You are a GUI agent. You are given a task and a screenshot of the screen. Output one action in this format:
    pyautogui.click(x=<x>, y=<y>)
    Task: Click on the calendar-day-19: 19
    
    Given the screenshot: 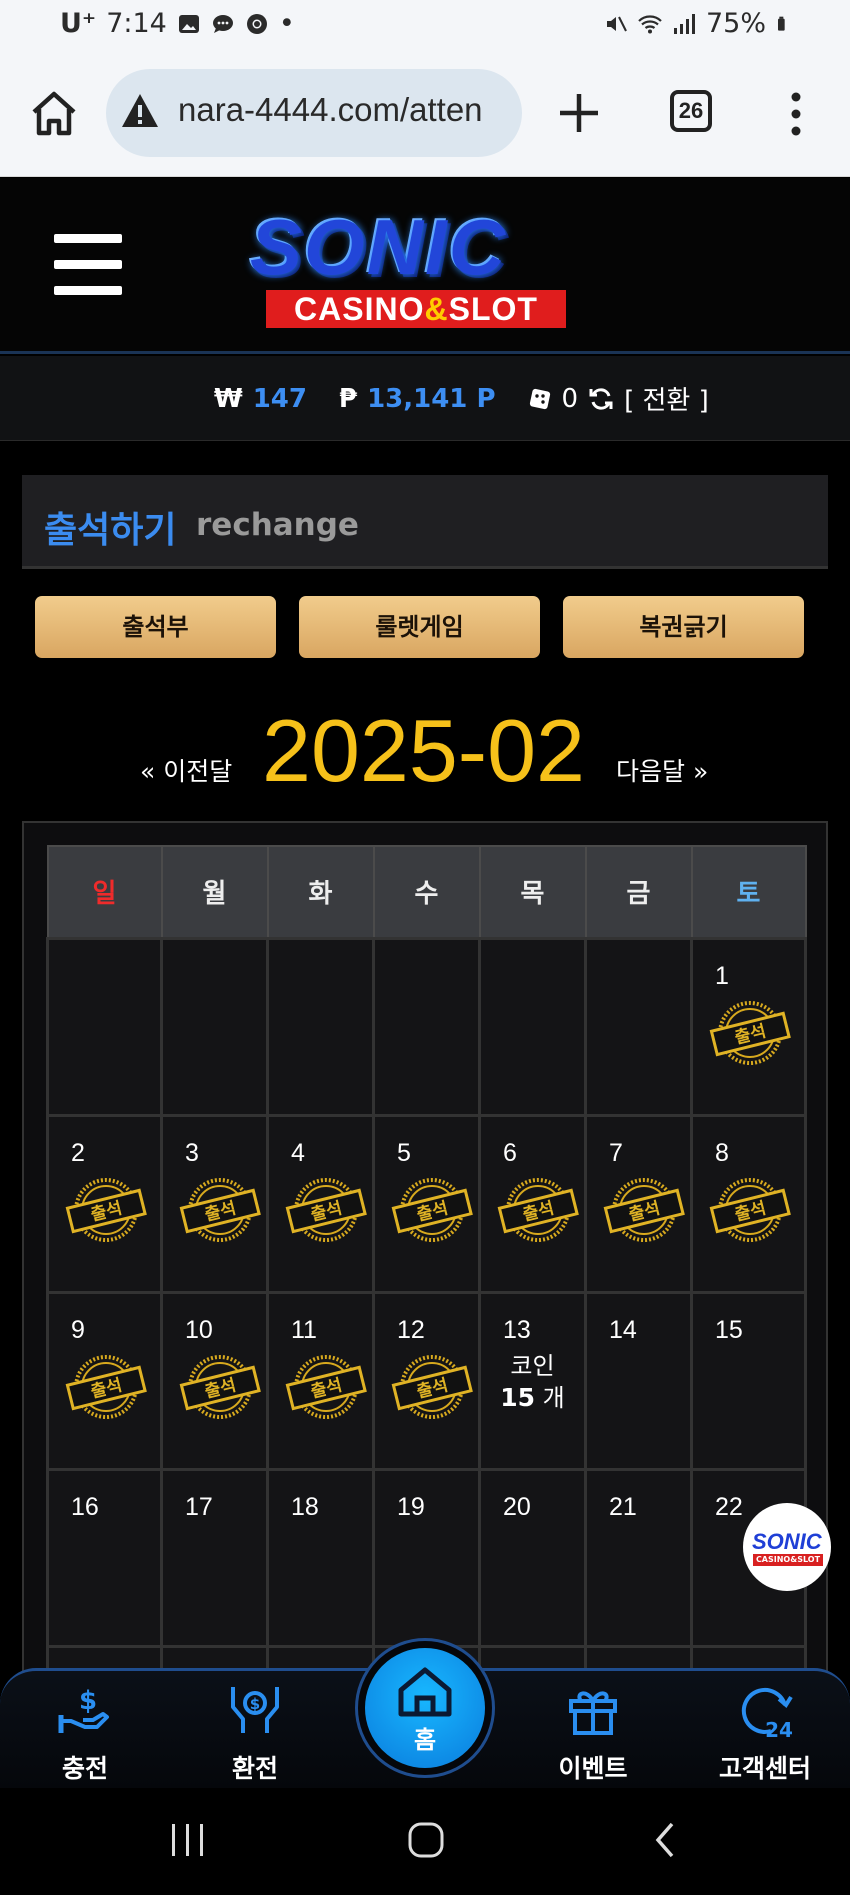 What is the action you would take?
    pyautogui.click(x=426, y=1557)
    